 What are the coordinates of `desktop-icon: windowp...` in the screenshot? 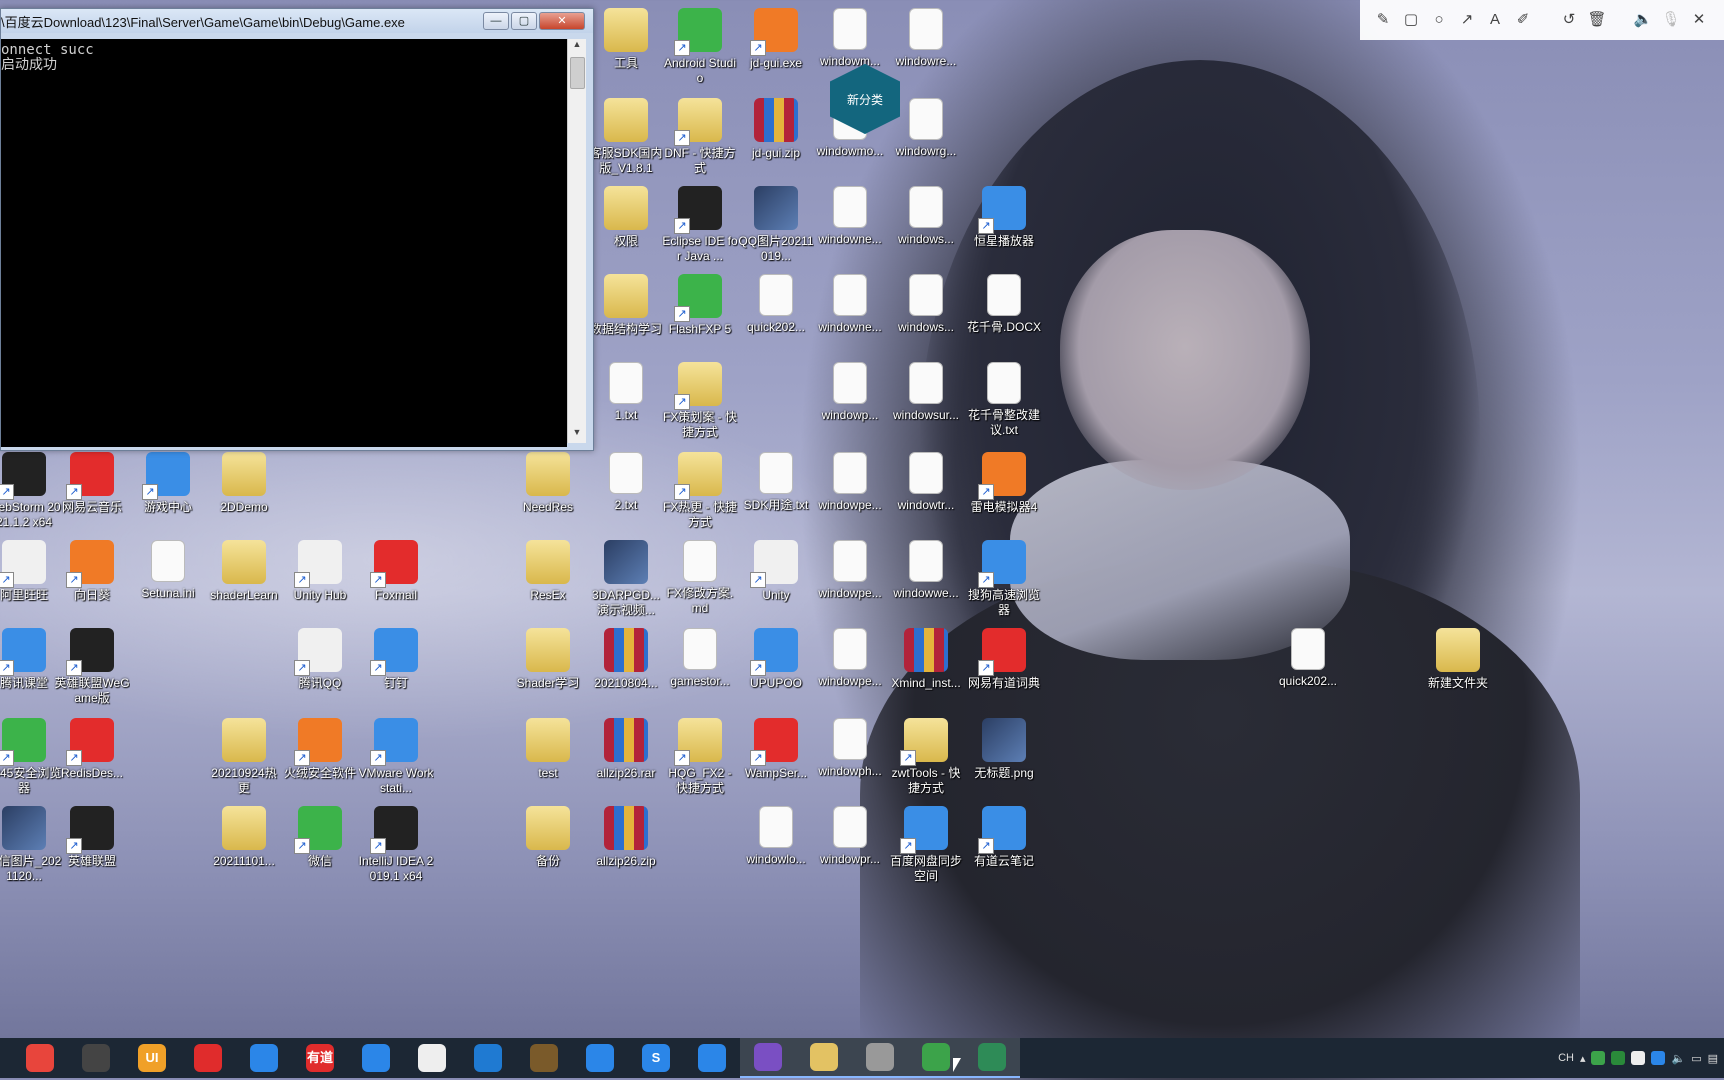 It's located at (850, 392).